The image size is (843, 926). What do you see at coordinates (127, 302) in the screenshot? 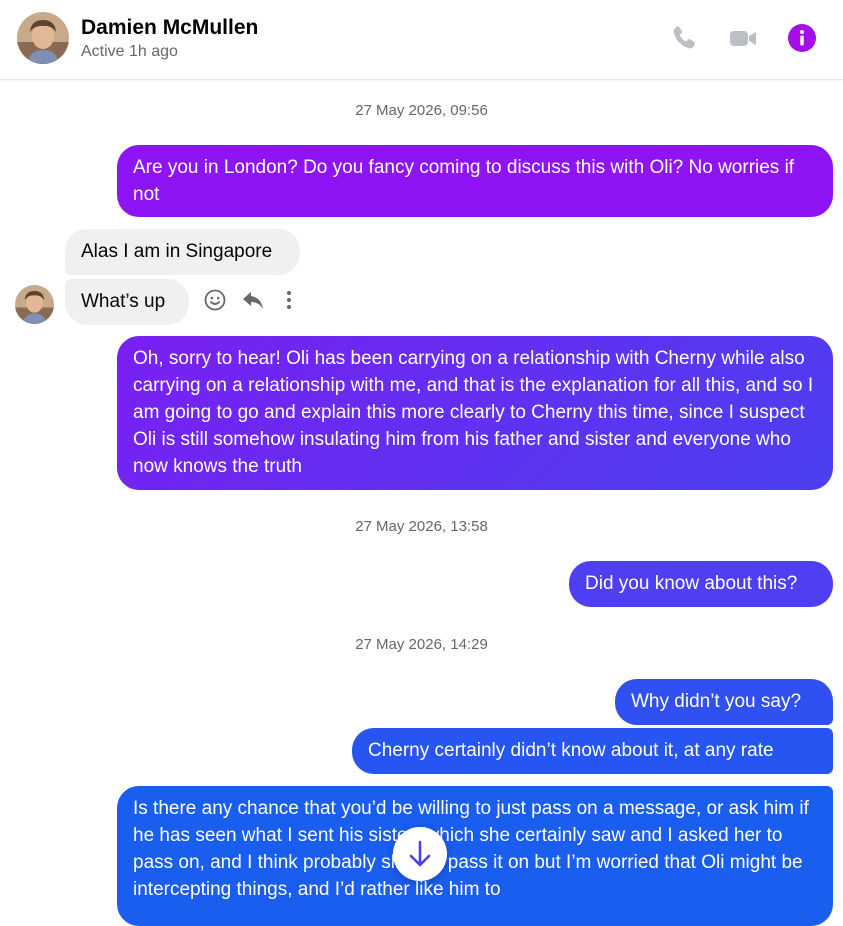
I see `incoming-message: What’s up` at bounding box center [127, 302].